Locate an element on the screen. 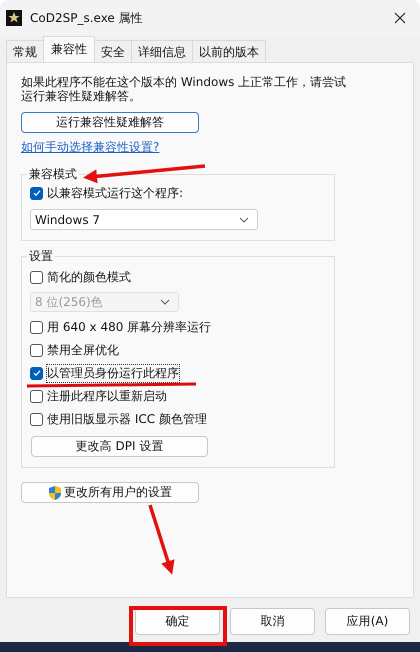 The image size is (420, 652). checkbox-label: 以兼容模式运行这个程序: is located at coordinates (115, 193).